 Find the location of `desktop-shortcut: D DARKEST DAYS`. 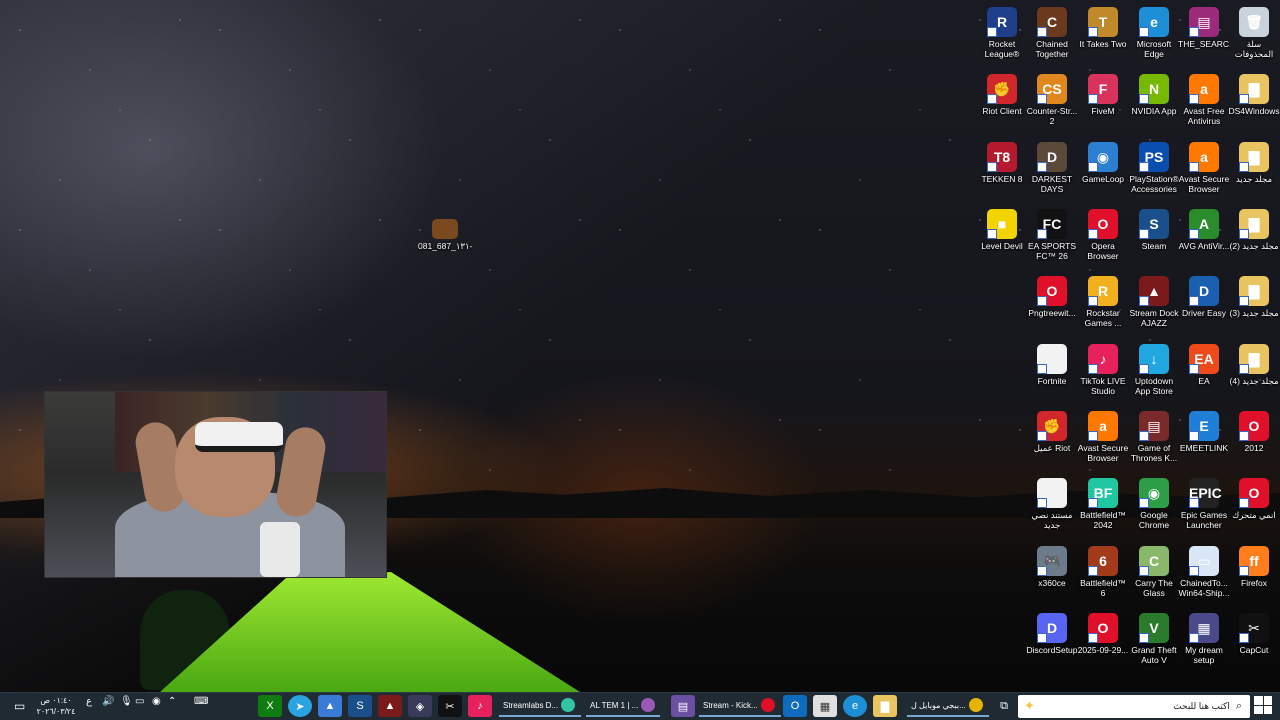

desktop-shortcut: D DARKEST DAYS is located at coordinates (1052, 172).